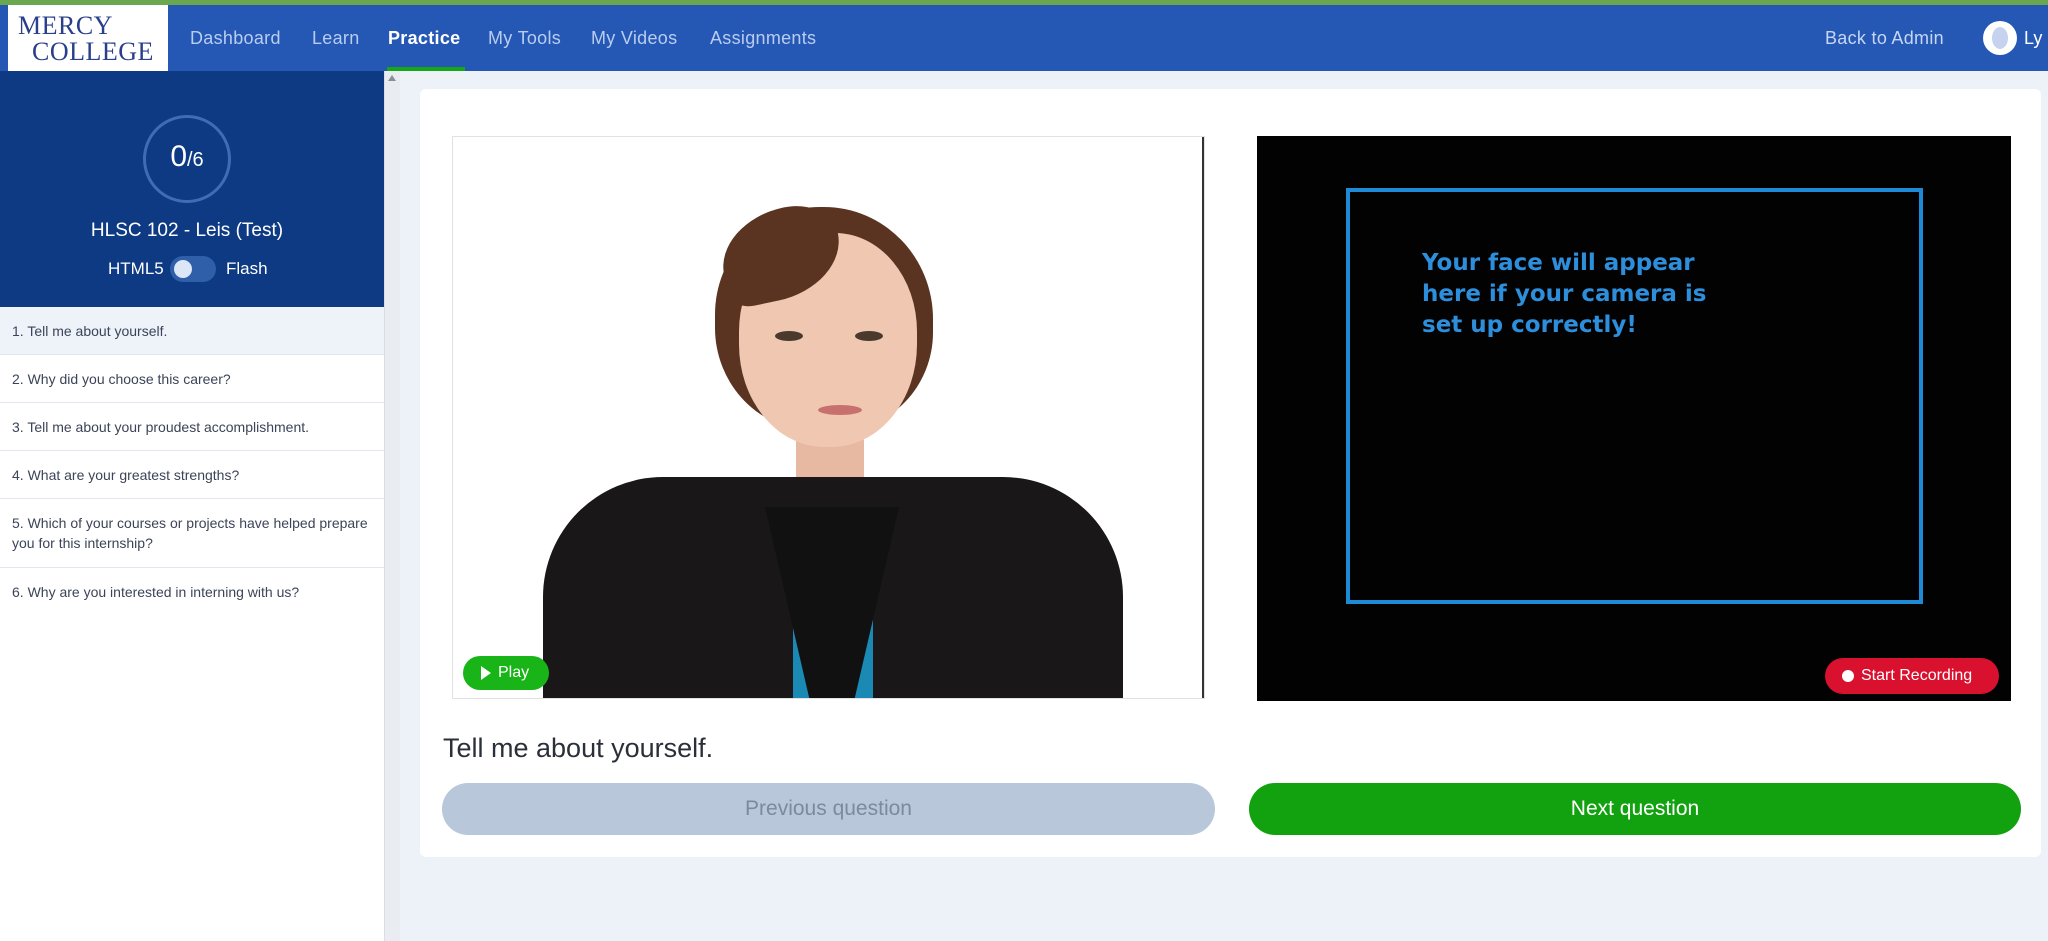 The width and height of the screenshot is (2048, 941). I want to click on interviewer-eye-left, so click(789, 336).